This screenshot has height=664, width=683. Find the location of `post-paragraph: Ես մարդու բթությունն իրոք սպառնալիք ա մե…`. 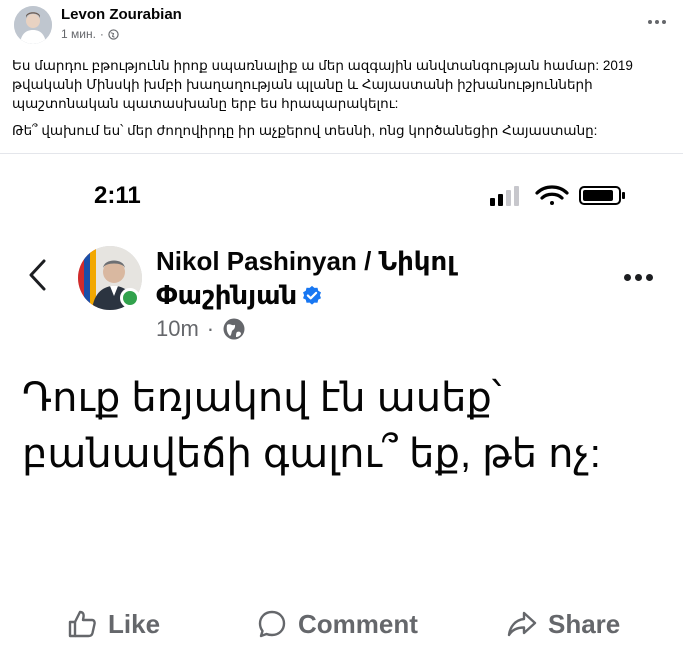

post-paragraph: Ես մարդու բթությունն իրոք սպառնալիք ա մե… is located at coordinates (322, 84).